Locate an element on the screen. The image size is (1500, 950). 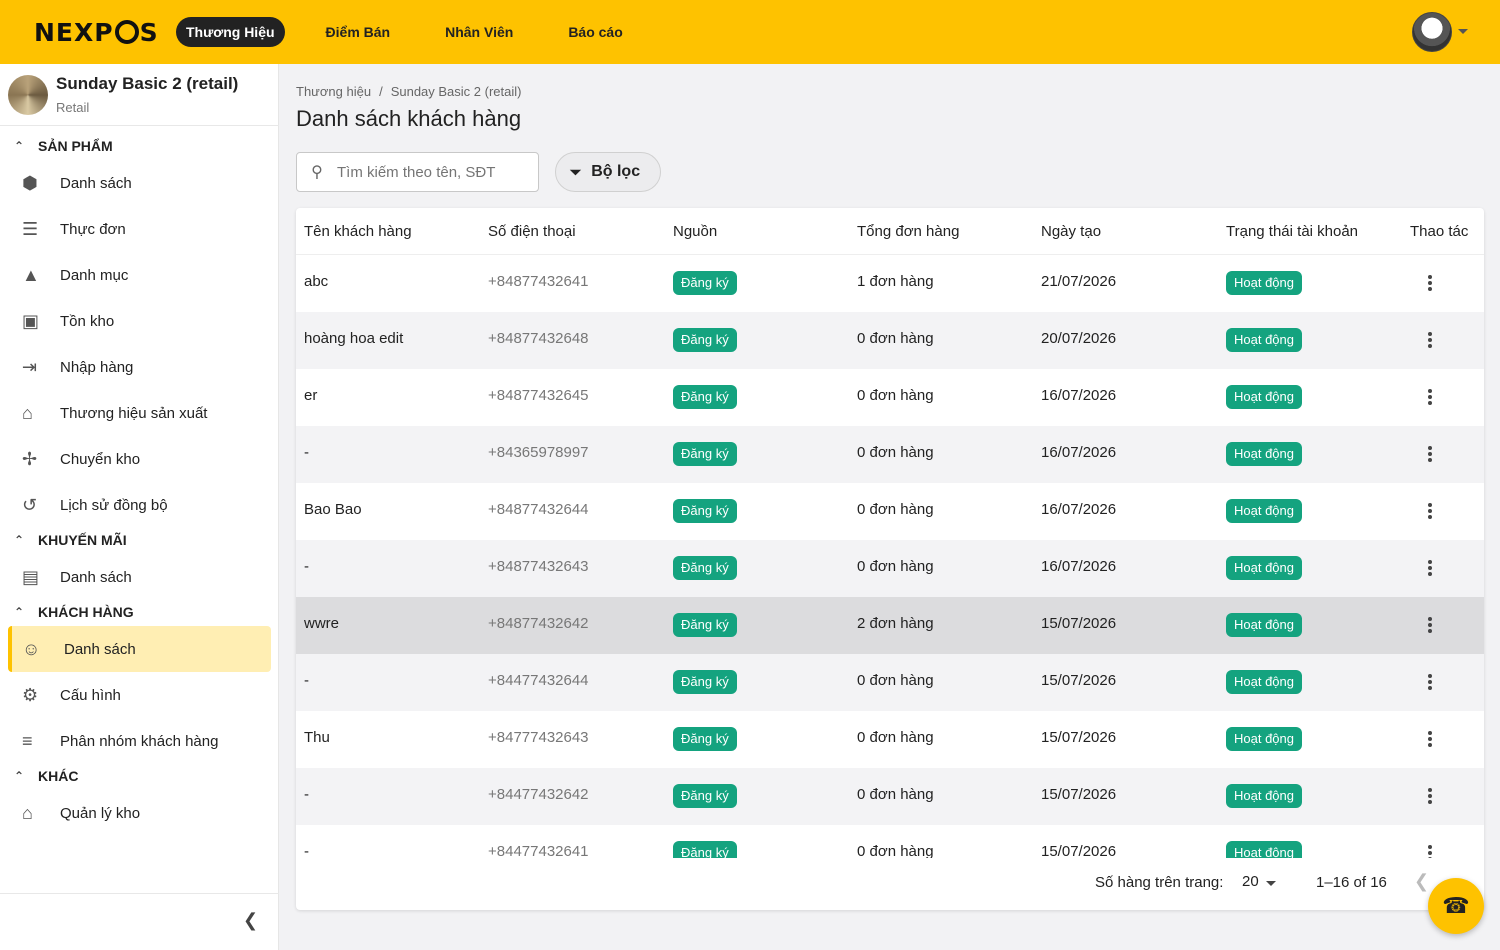
menu-book-icon: ☰ is located at coordinates (30, 228).